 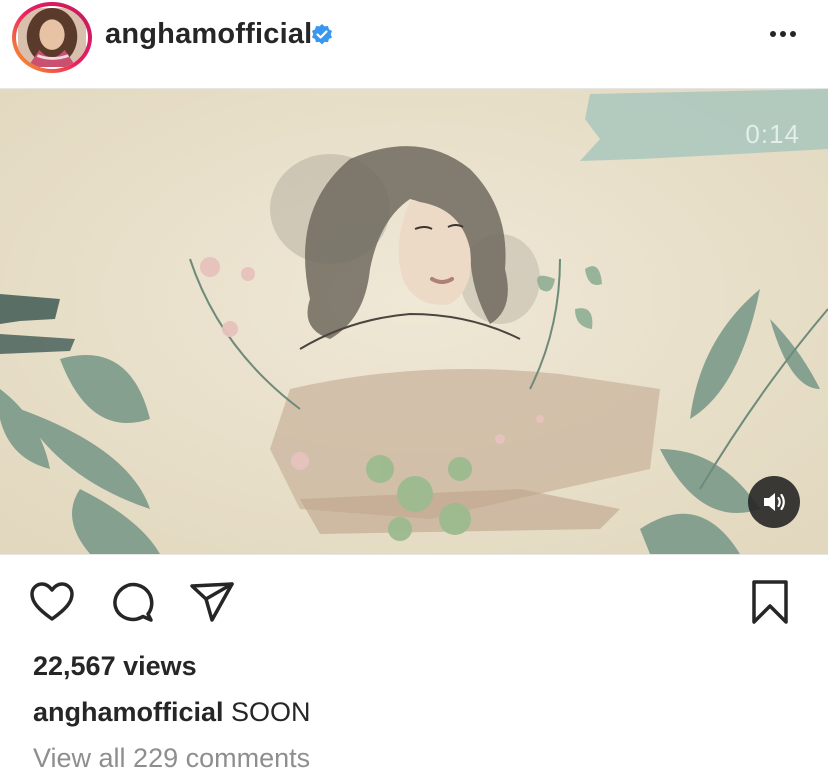 What do you see at coordinates (414, 600) in the screenshot?
I see `post-actions` at bounding box center [414, 600].